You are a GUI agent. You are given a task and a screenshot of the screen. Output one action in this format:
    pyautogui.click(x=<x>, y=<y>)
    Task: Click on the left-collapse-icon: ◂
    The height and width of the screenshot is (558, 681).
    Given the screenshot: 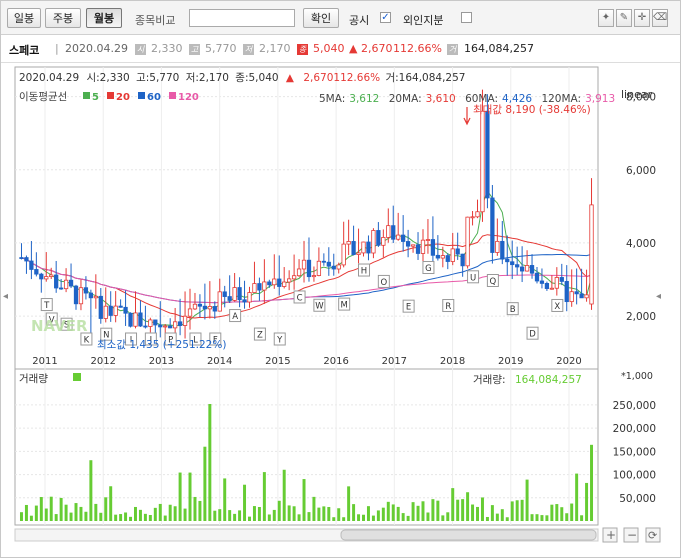 What is the action you would take?
    pyautogui.click(x=5, y=296)
    